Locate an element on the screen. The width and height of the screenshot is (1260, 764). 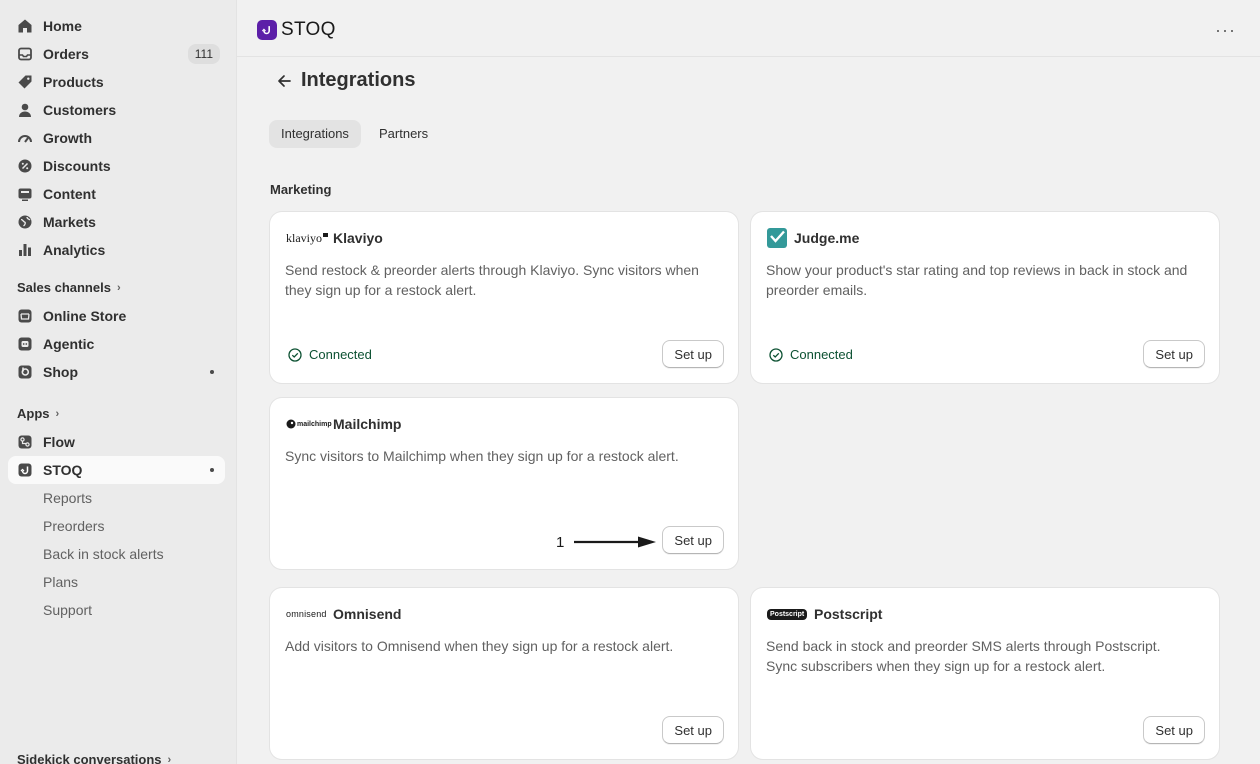
sidekick-conversations-heading: Sidekick conversations › is located at coordinates (94, 758).